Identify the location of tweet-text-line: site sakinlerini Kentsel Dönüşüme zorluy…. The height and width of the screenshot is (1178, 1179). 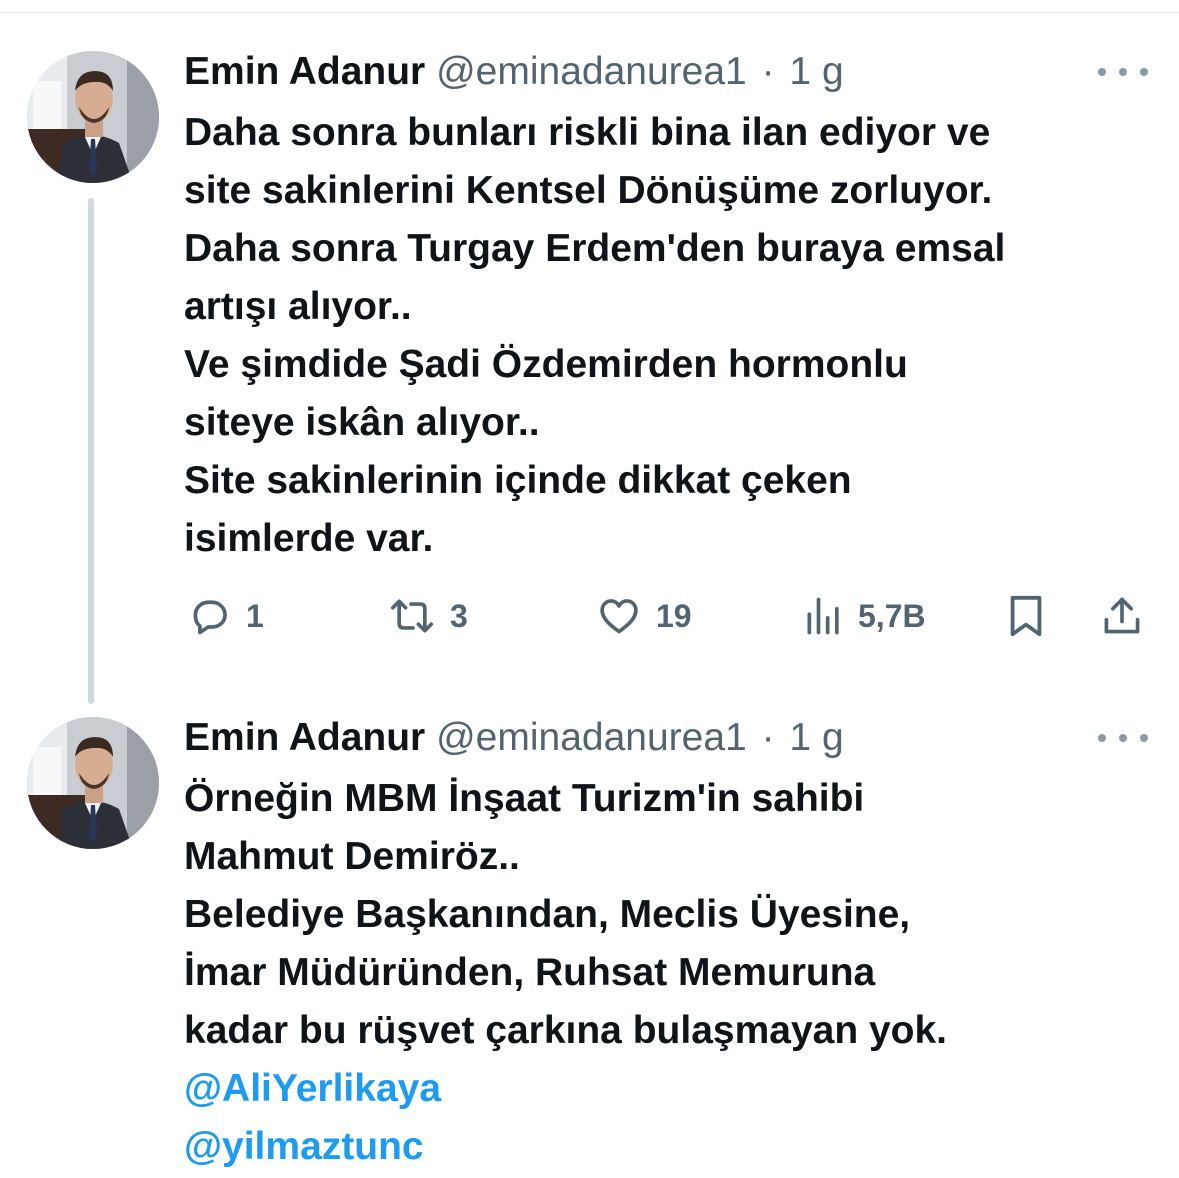
(588, 190).